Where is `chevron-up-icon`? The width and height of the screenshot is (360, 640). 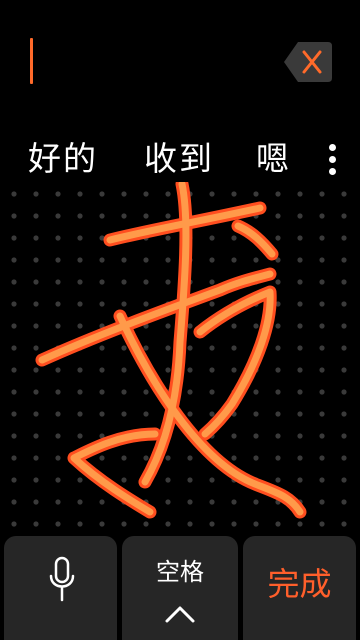 chevron-up-icon is located at coordinates (180, 614).